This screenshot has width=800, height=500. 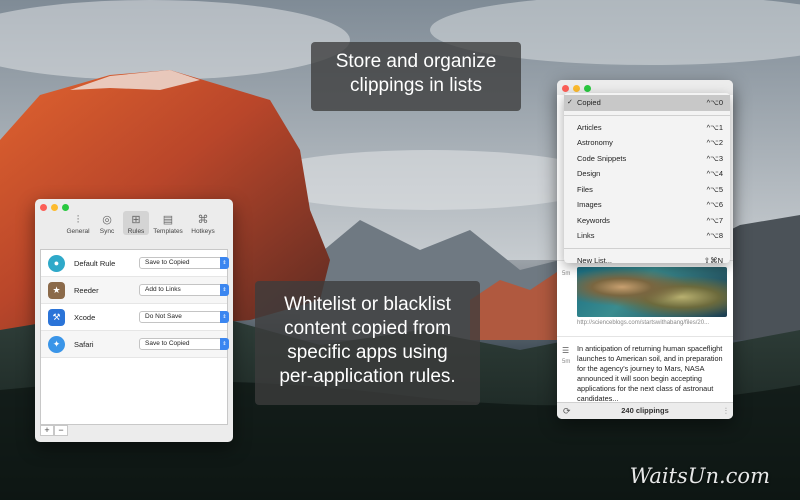 I want to click on rule-action-select: Add to Links ⇕, so click(x=184, y=290).